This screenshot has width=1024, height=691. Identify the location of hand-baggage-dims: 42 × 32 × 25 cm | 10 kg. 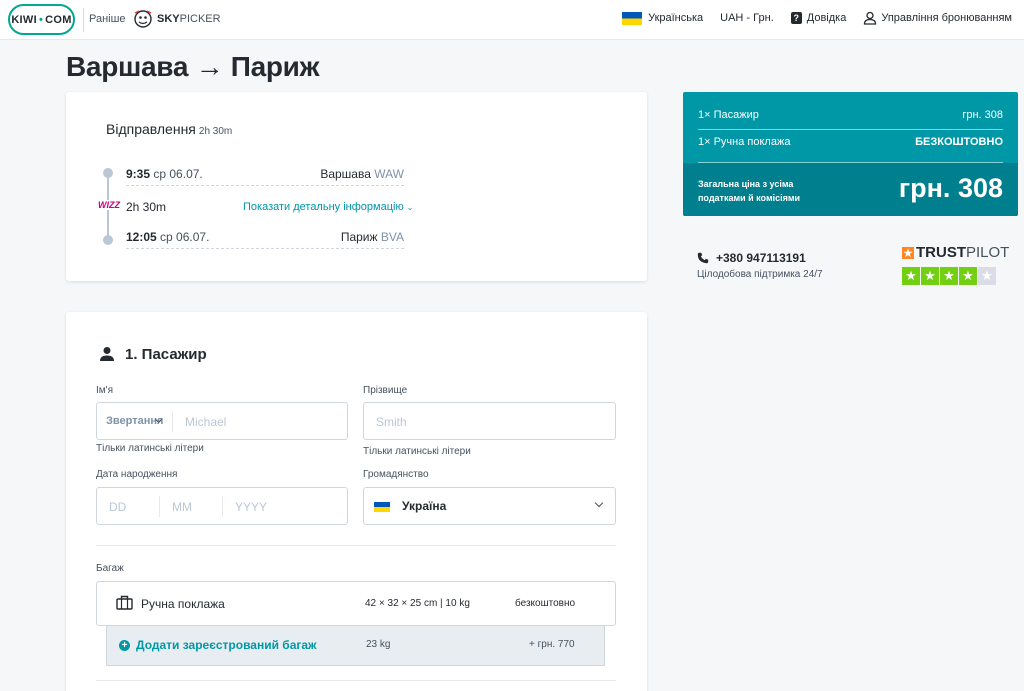
(417, 603).